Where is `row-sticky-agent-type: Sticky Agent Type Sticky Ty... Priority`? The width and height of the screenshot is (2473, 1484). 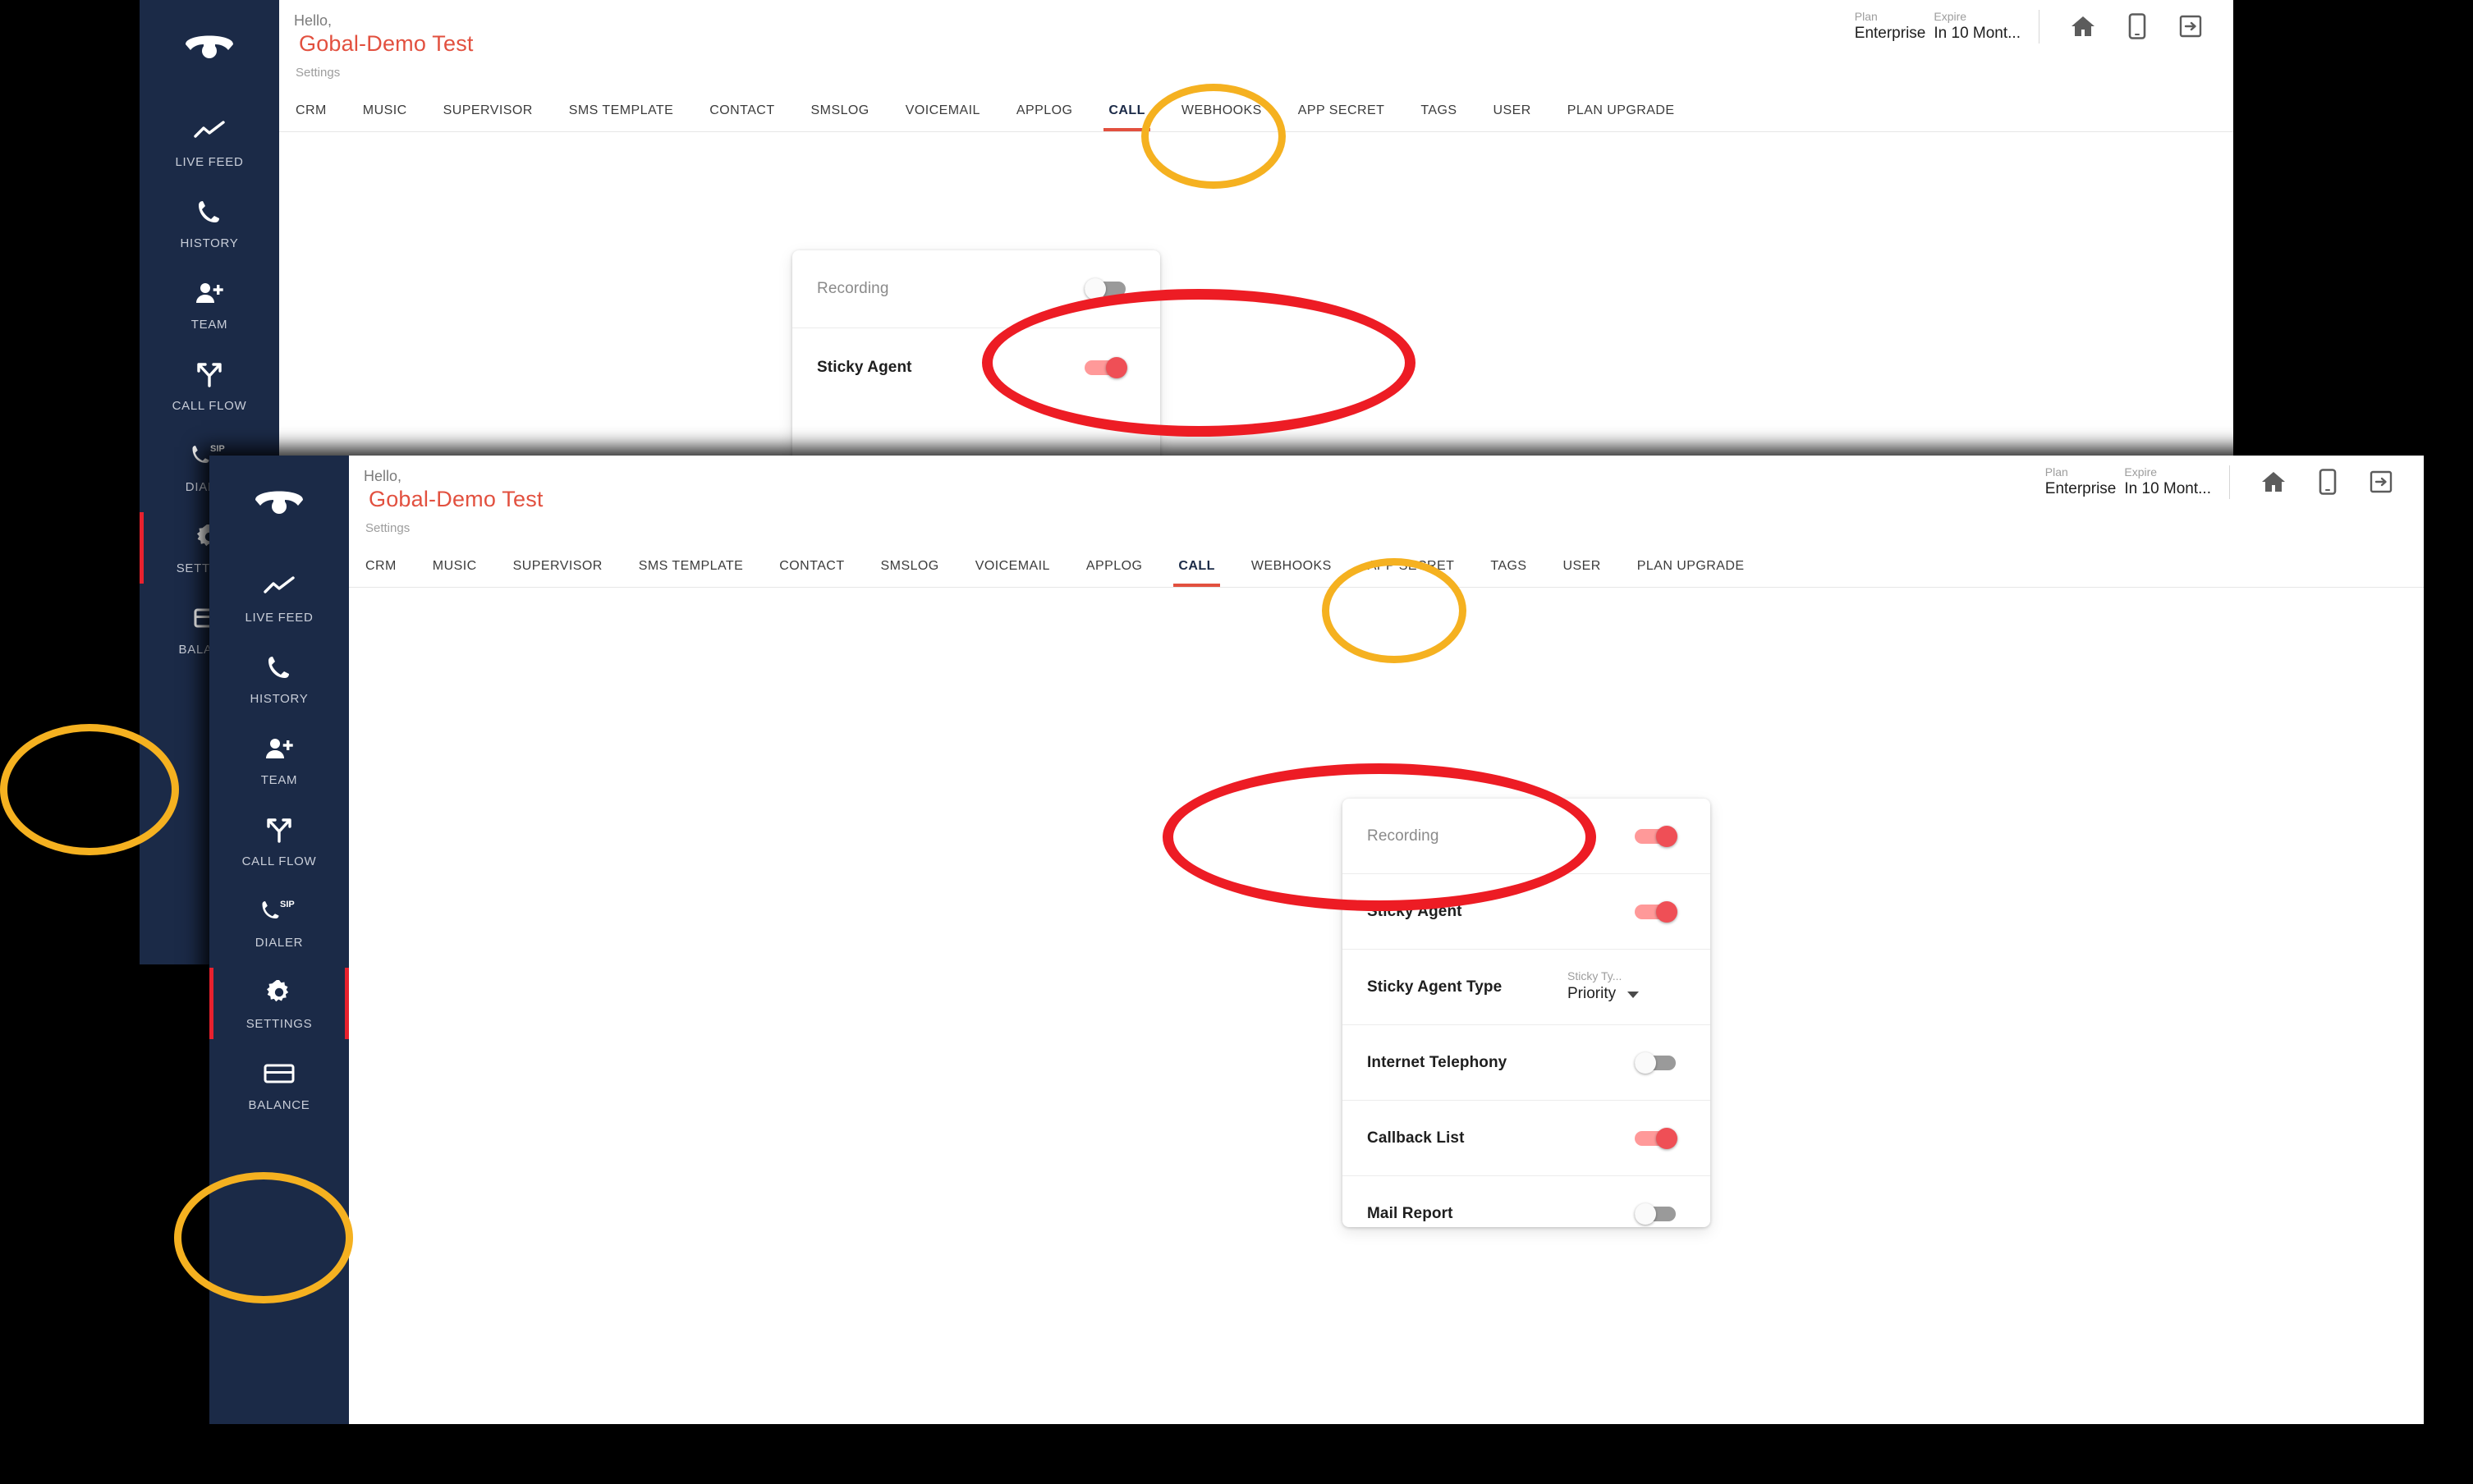 row-sticky-agent-type: Sticky Agent Type Sticky Ty... Priority is located at coordinates (1526, 987).